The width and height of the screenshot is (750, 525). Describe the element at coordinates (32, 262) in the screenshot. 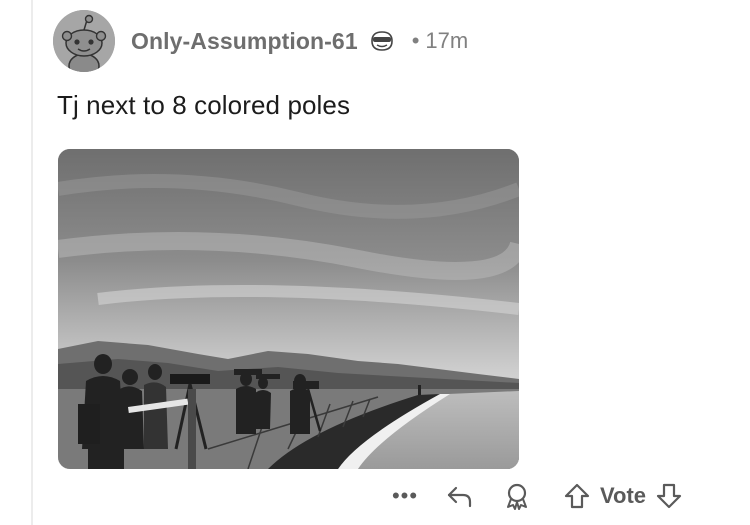

I see `thread-line` at that location.